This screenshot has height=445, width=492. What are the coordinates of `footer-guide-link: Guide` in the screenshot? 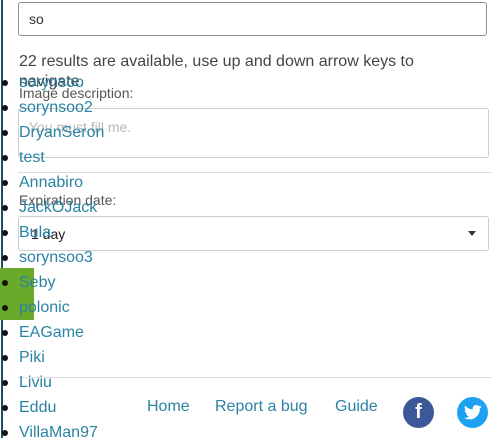 It's located at (356, 407).